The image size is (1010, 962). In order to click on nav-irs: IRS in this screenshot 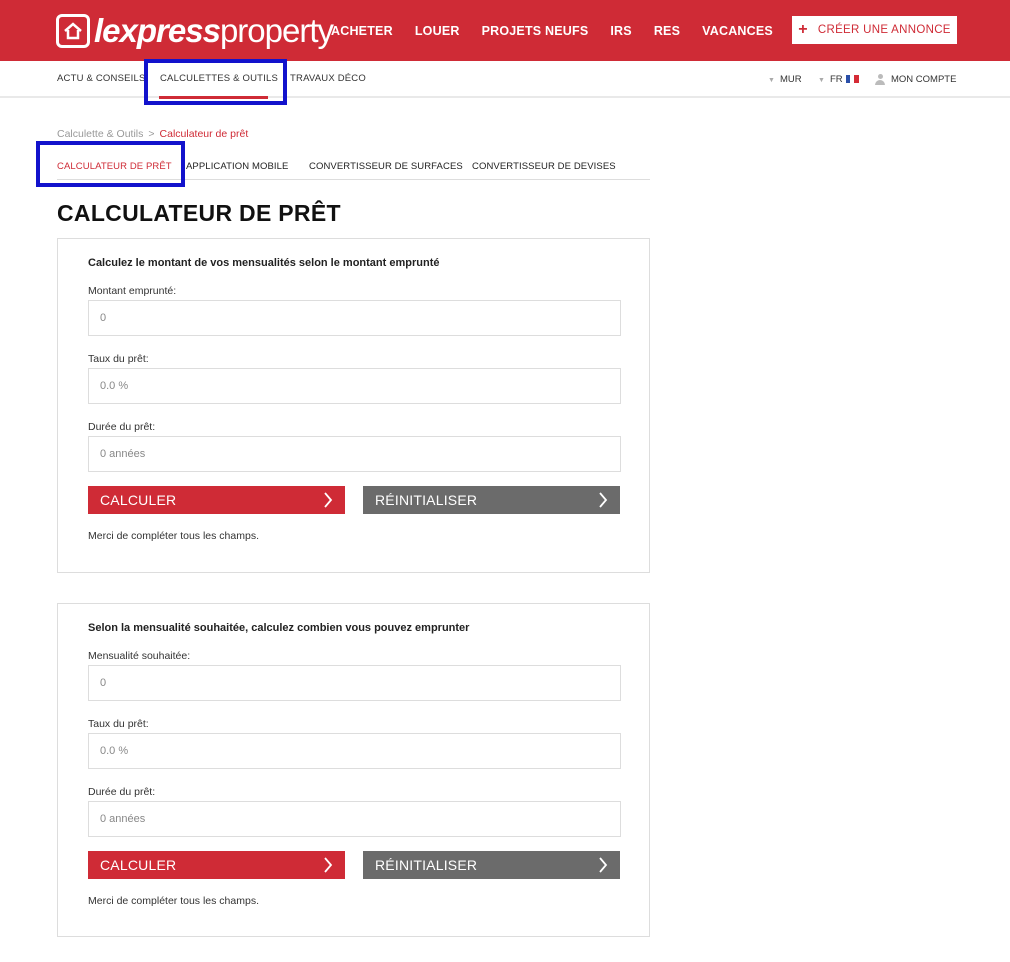, I will do `click(620, 31)`.